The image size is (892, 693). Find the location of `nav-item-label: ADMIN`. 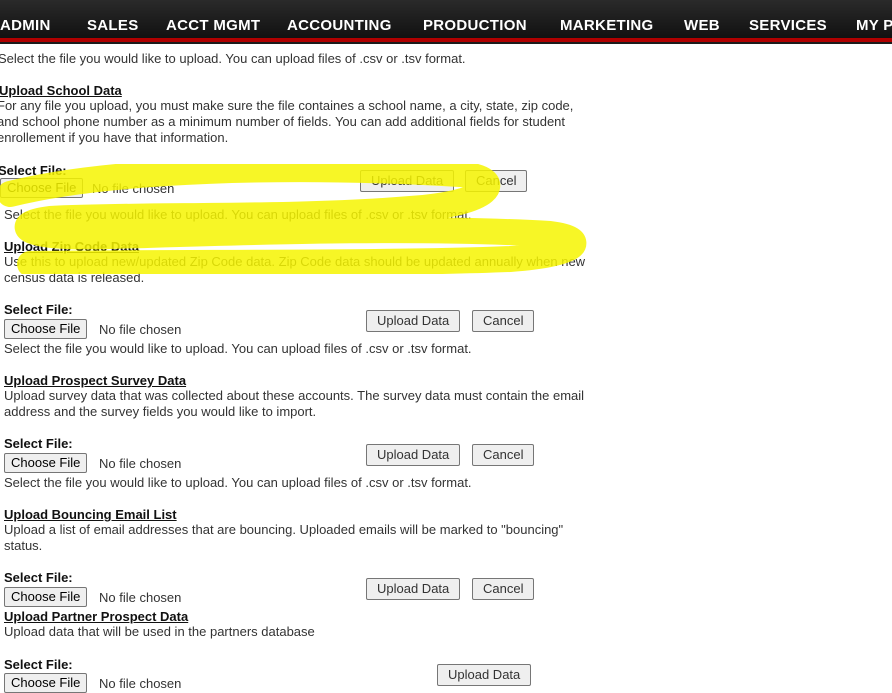

nav-item-label: ADMIN is located at coordinates (25, 25).